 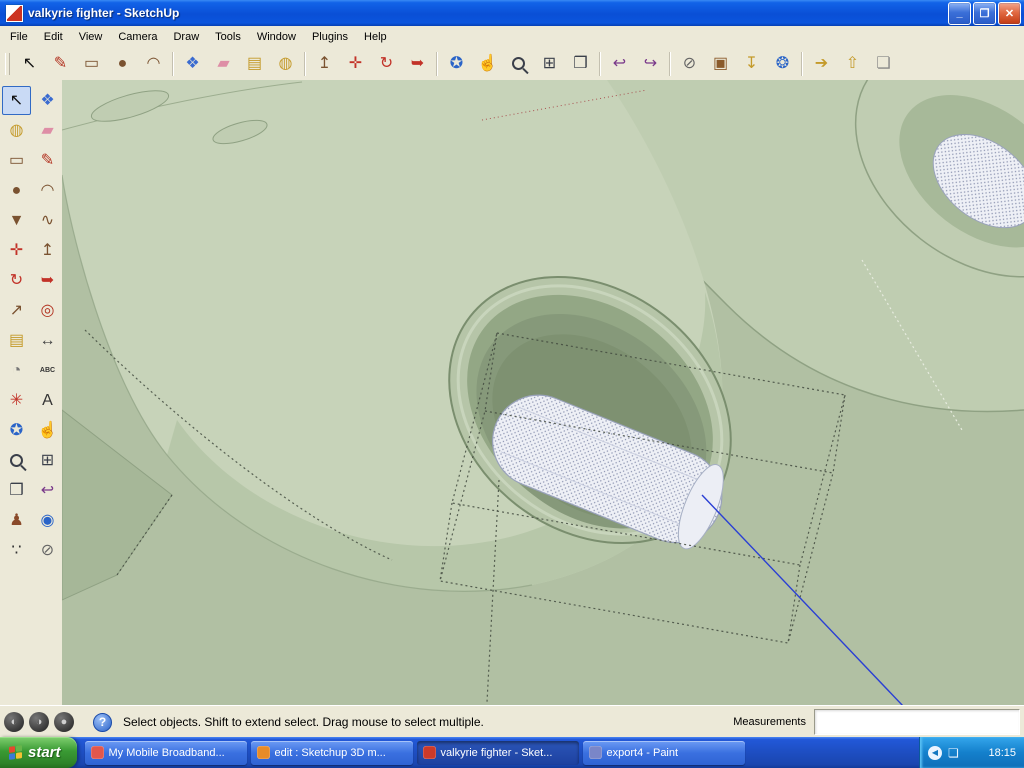 What do you see at coordinates (47, 400) in the screenshot?
I see `3d-text-tool: A` at bounding box center [47, 400].